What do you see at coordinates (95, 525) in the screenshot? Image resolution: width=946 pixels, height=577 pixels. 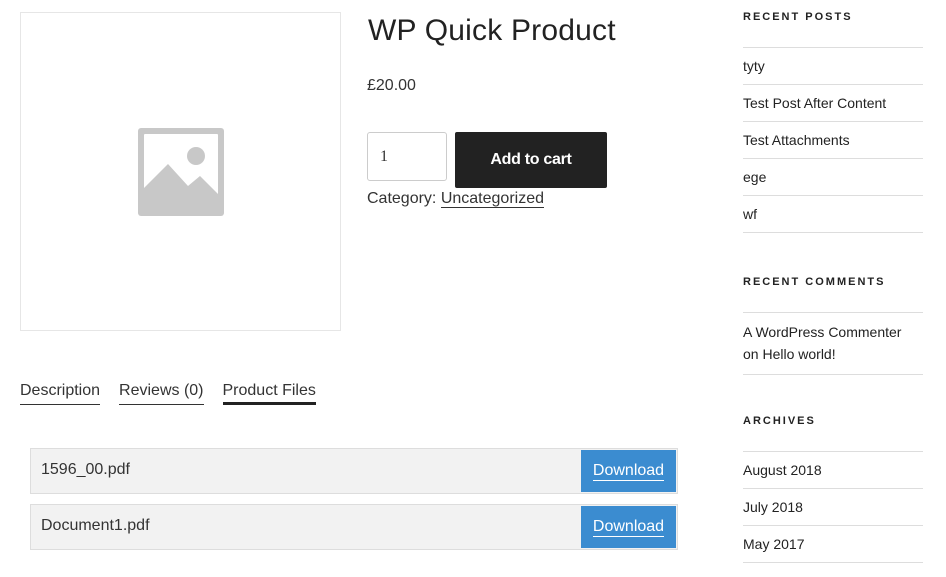 I see `file-name: Document1.pdf` at bounding box center [95, 525].